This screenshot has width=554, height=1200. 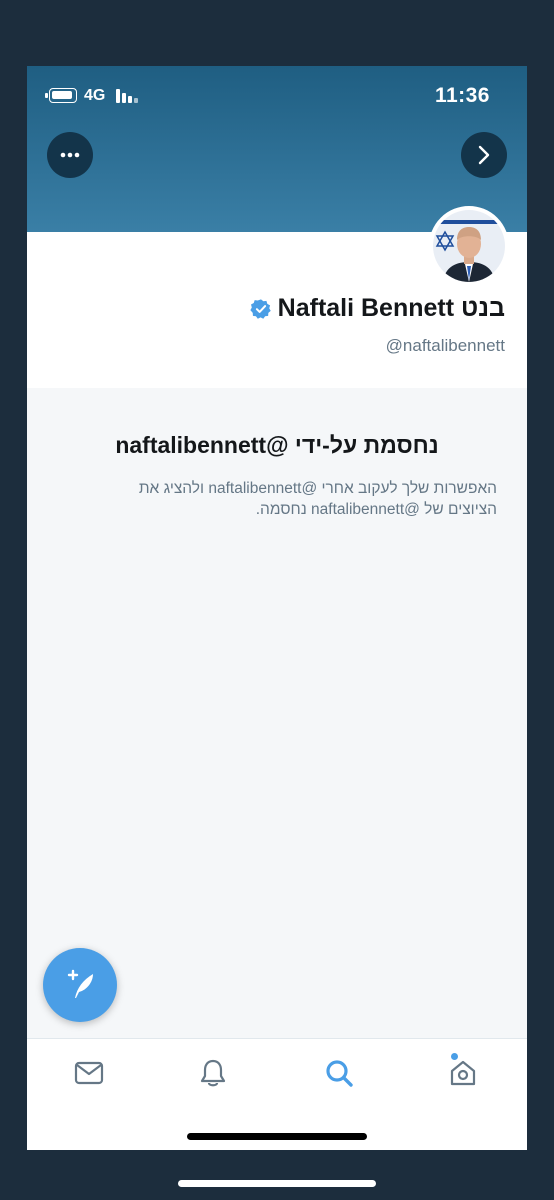 I want to click on bell-icon, so click(x=213, y=1073).